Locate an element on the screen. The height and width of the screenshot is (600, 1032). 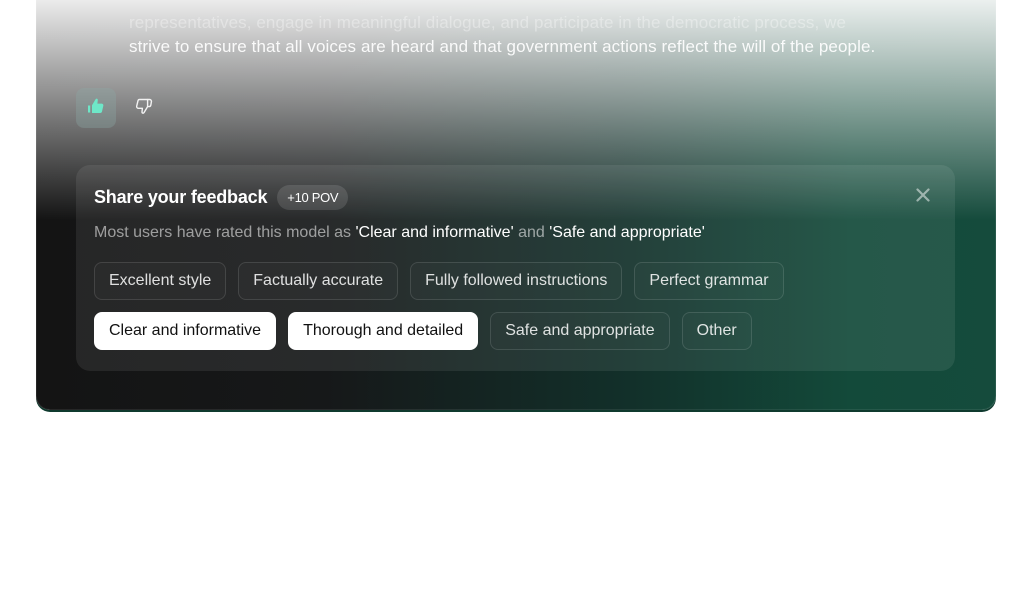
thumbs-up-icon is located at coordinates (96, 108).